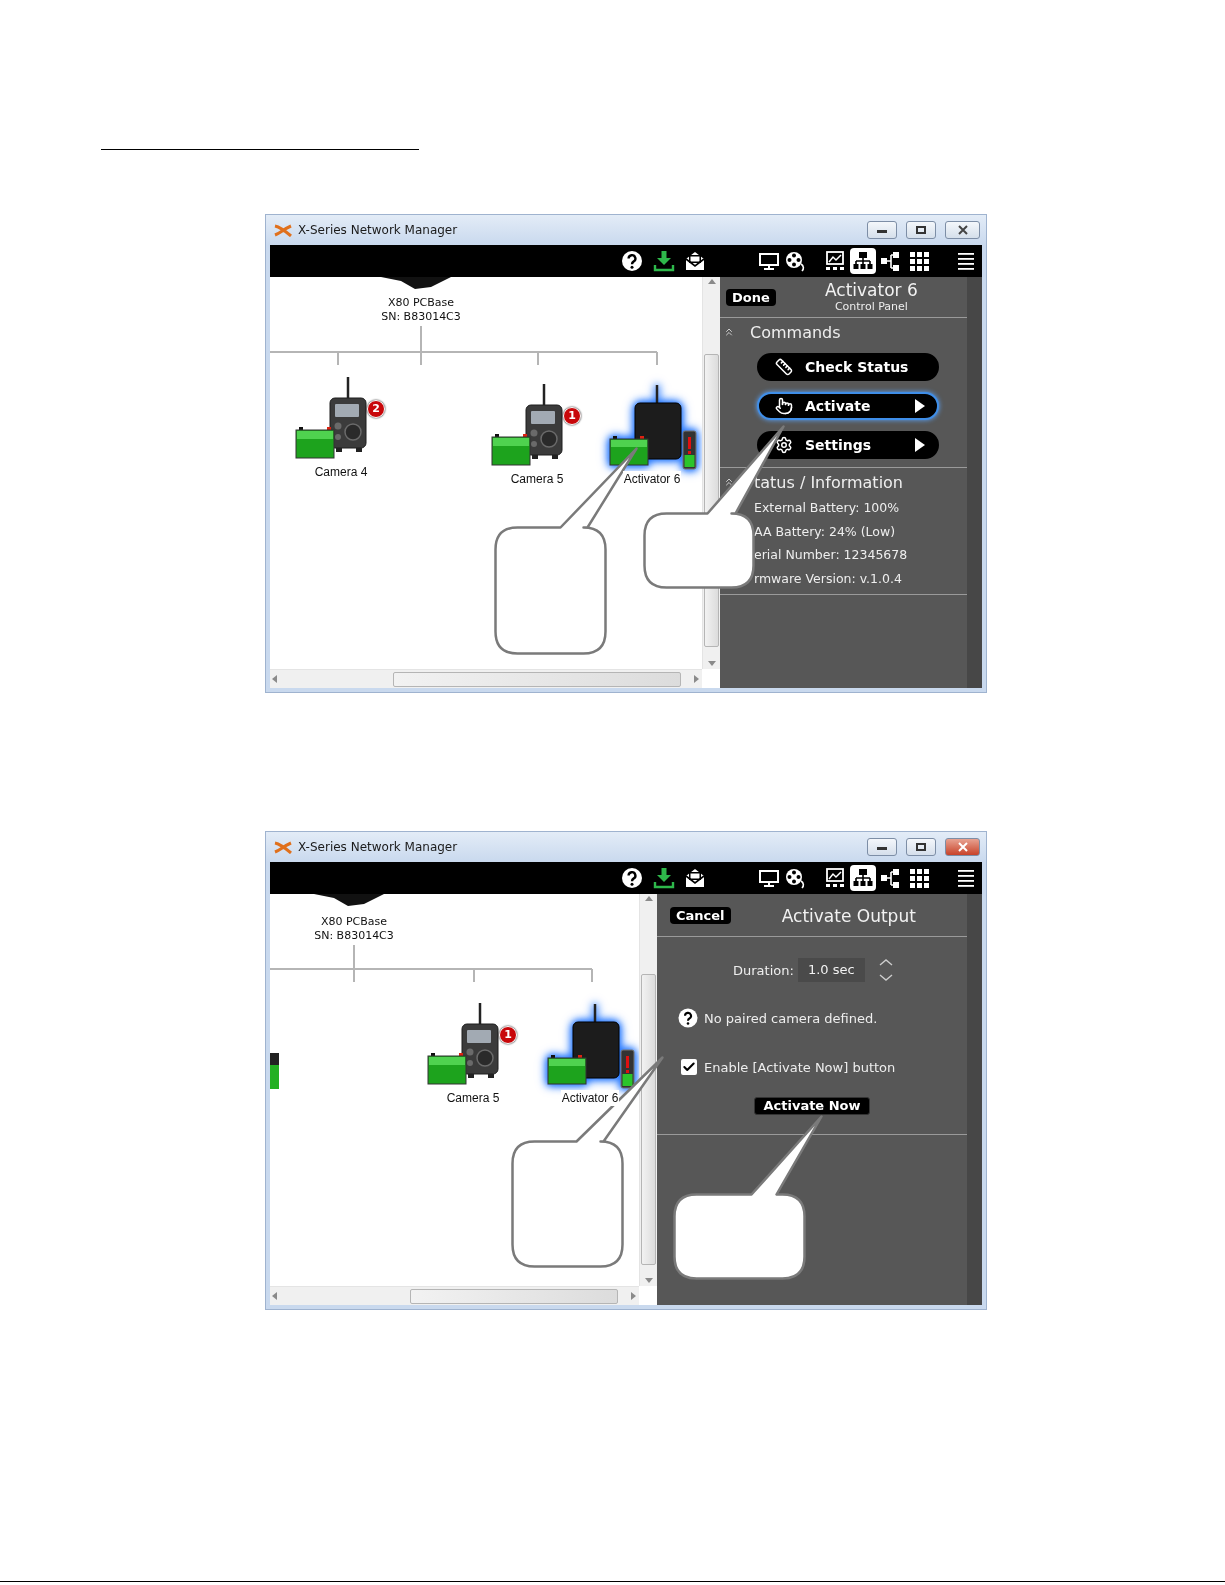  Describe the element at coordinates (885, 970) in the screenshot. I see `spinner-icon` at that location.